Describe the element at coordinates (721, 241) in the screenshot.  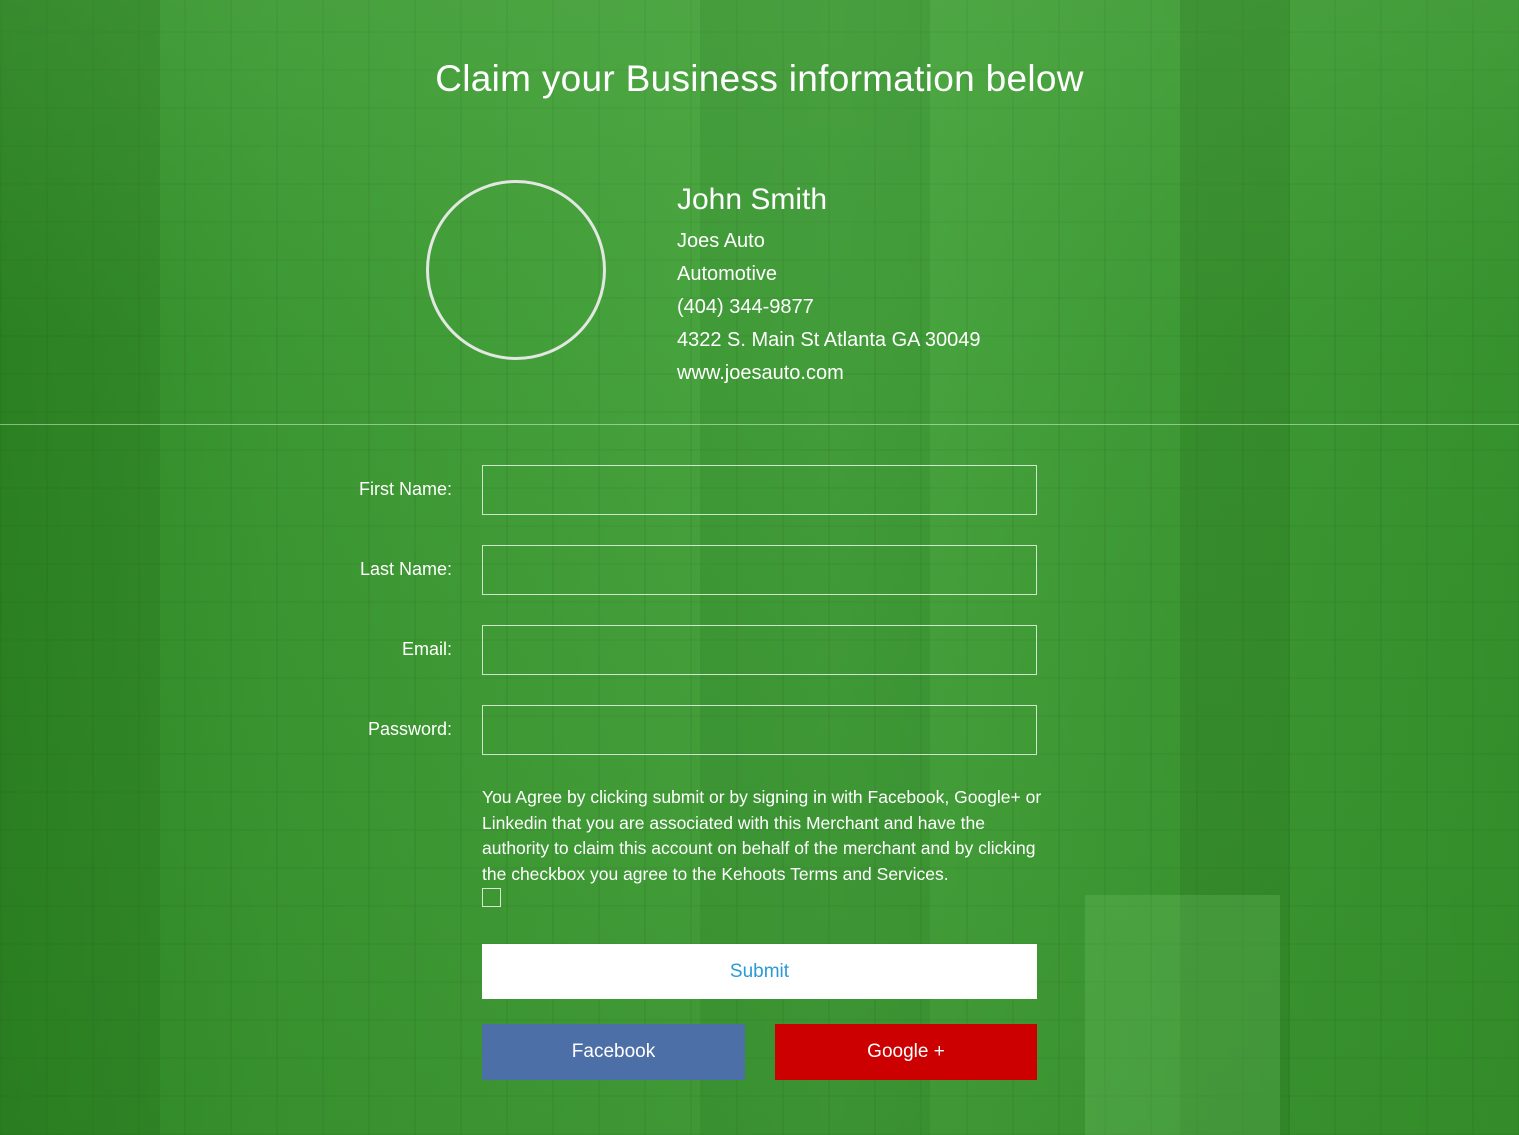
I see `profile-business: Joes Auto` at that location.